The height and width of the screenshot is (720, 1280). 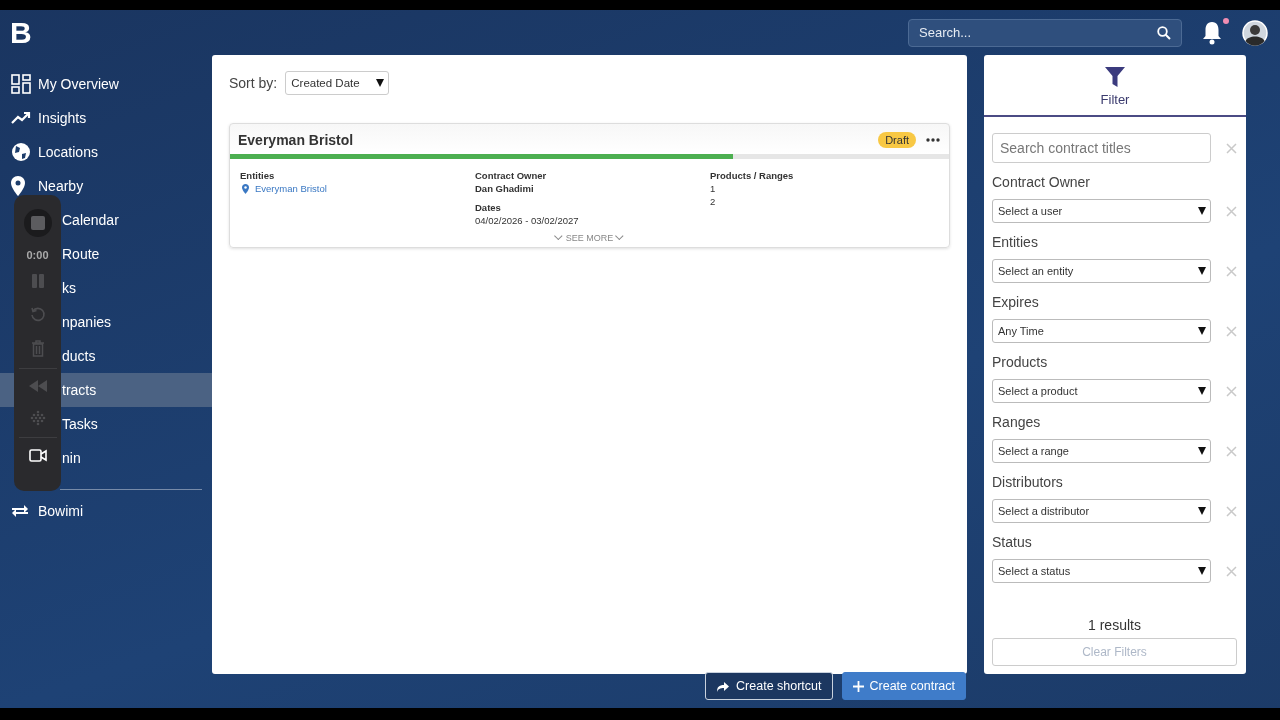 I want to click on sidebar-item: Tasks, so click(x=137, y=424).